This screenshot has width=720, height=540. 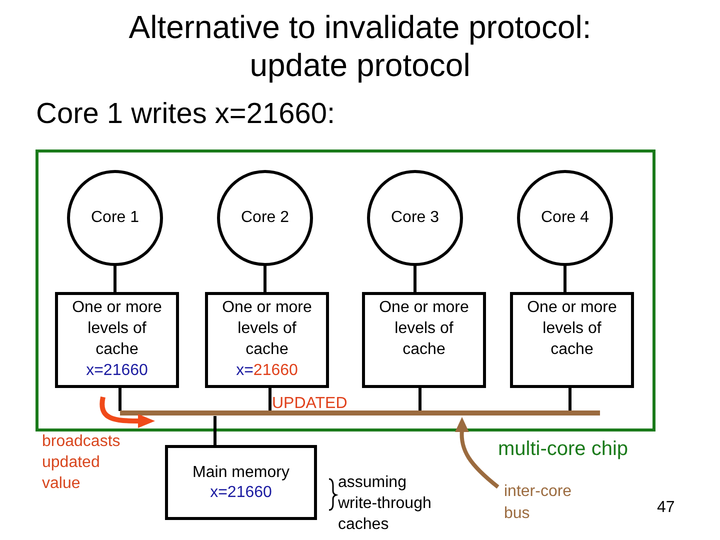 What do you see at coordinates (127, 412) in the screenshot?
I see `broadcast-arrow` at bounding box center [127, 412].